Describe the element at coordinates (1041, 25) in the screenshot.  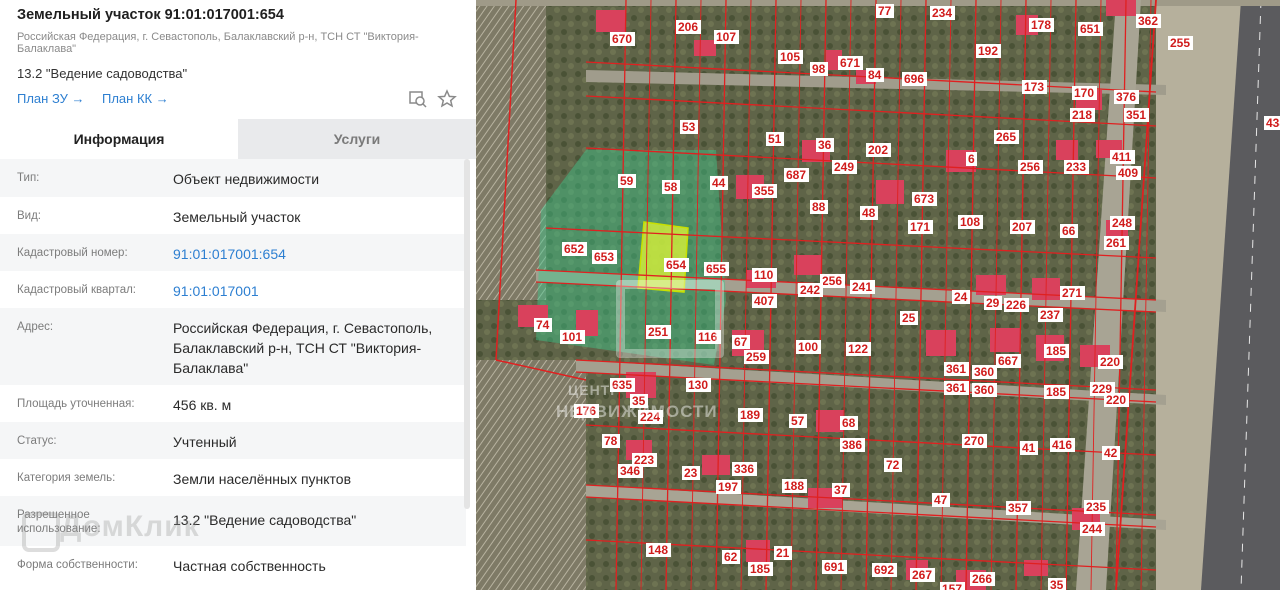
I see `lot-label: 178` at that location.